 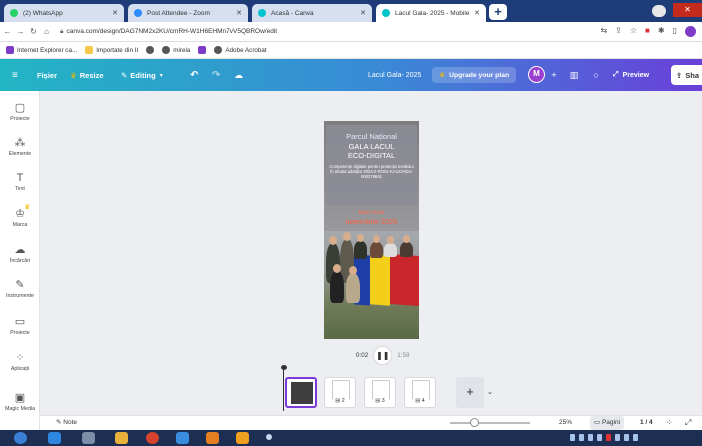 I want to click on sidebar-item-elements: ⁂ Elemente, so click(x=20, y=146).